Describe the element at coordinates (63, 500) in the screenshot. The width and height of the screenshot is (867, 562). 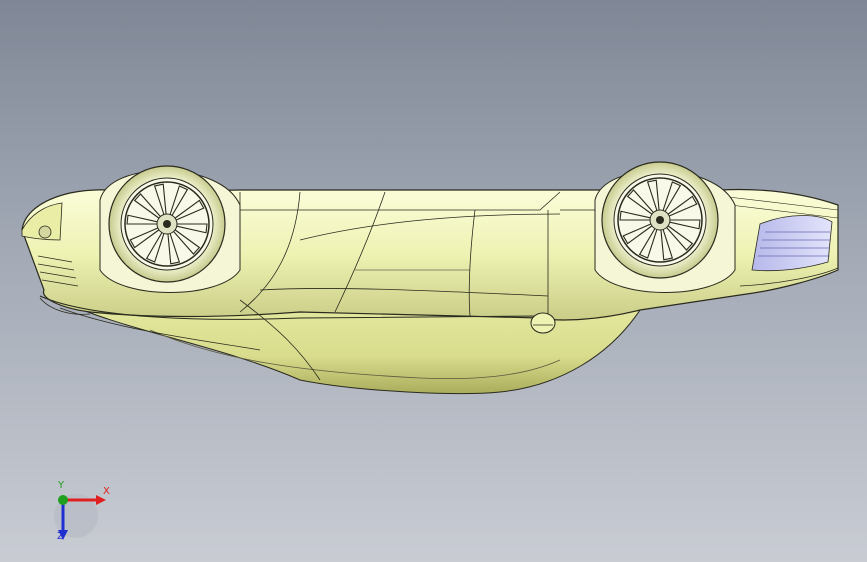
I see `y-axis-dot` at that location.